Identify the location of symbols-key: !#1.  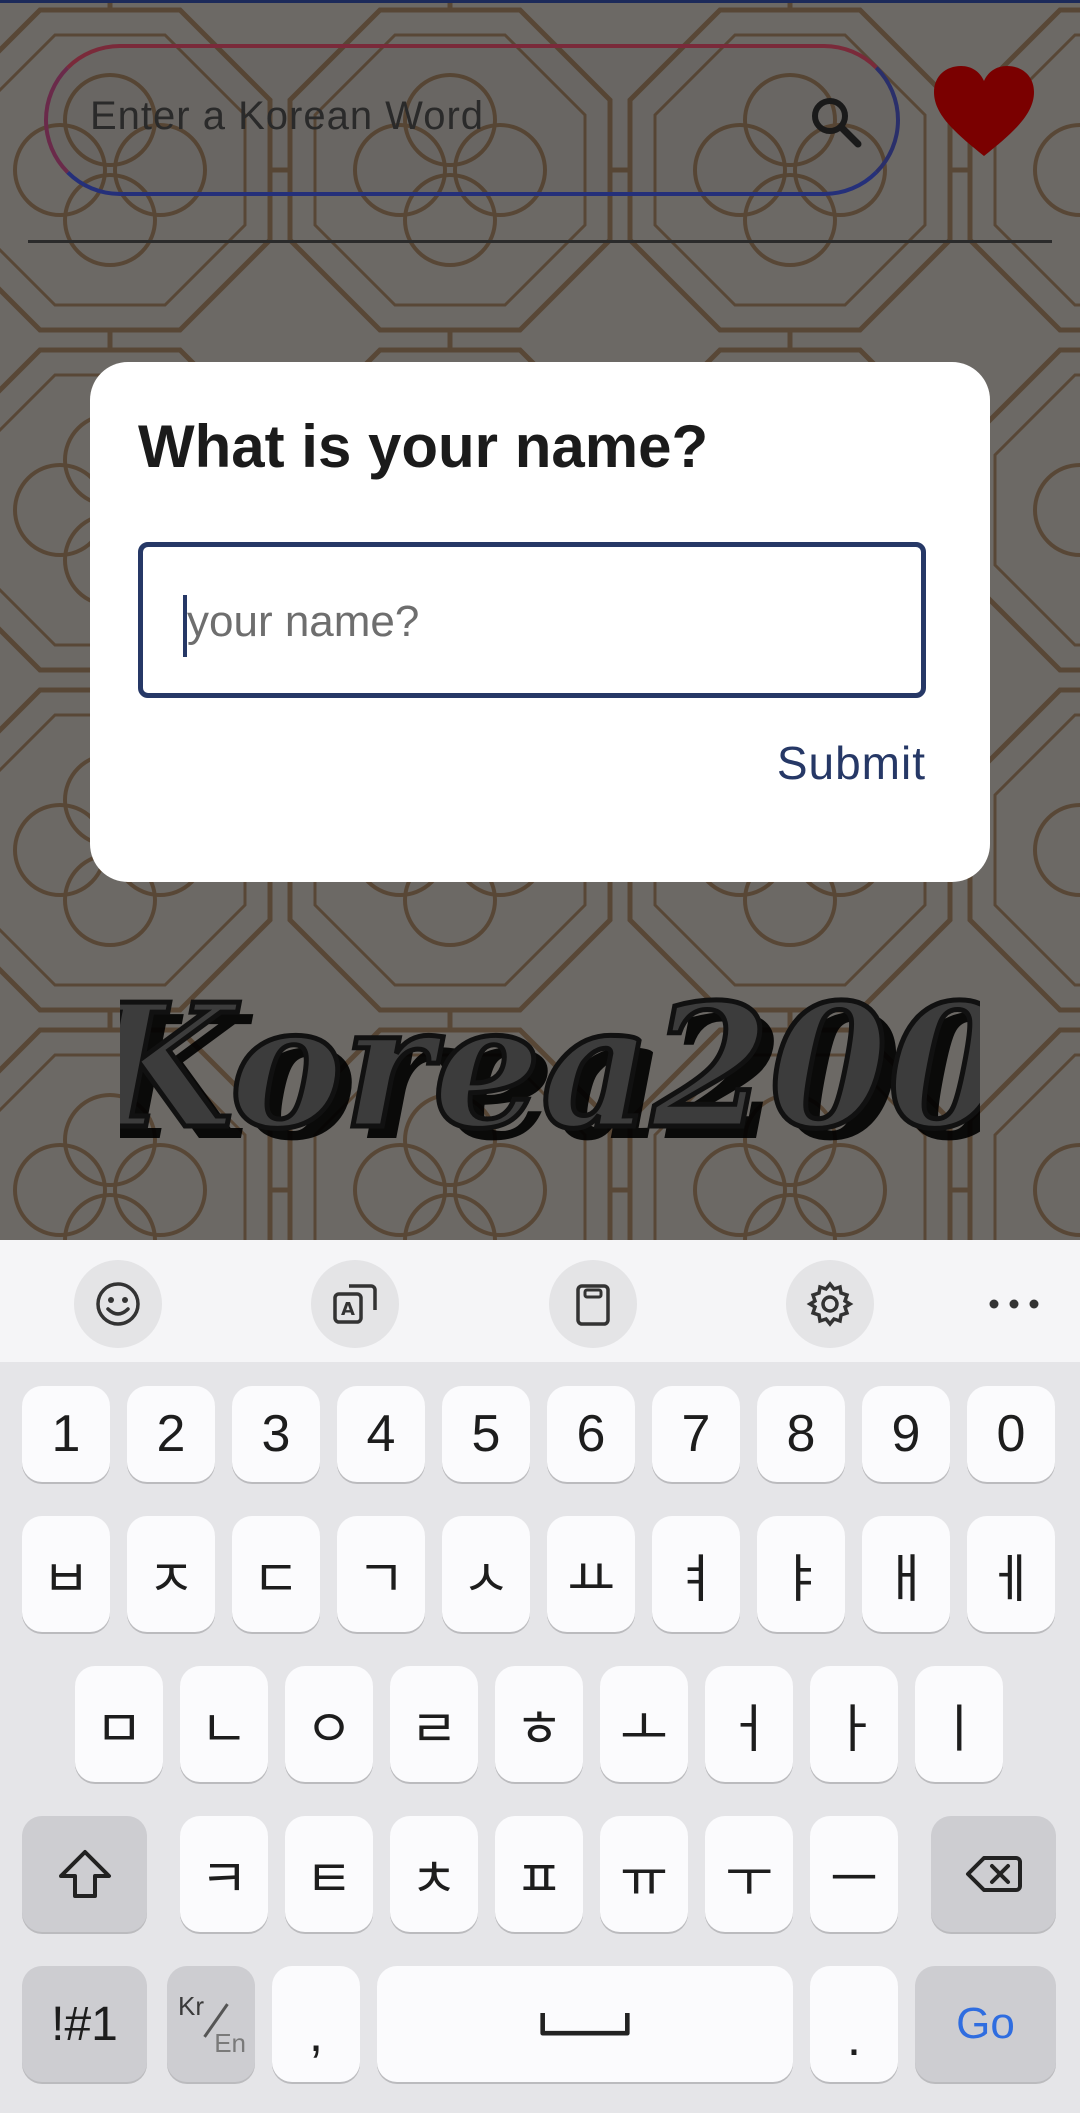
(84, 2024).